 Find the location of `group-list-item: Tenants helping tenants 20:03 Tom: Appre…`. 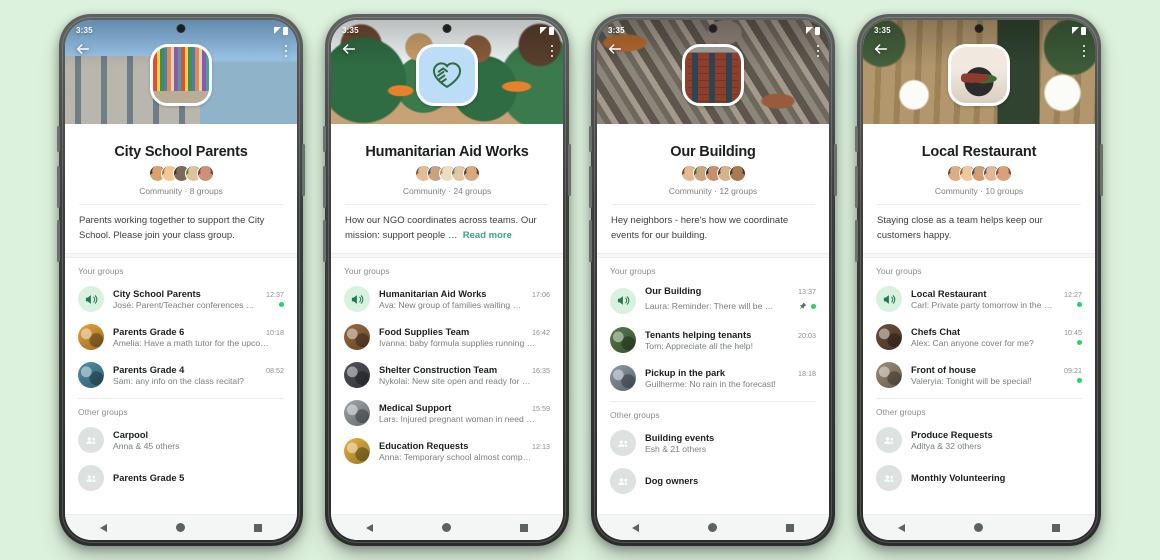

group-list-item: Tenants helping tenants 20:03 Tom: Appre… is located at coordinates (713, 340).